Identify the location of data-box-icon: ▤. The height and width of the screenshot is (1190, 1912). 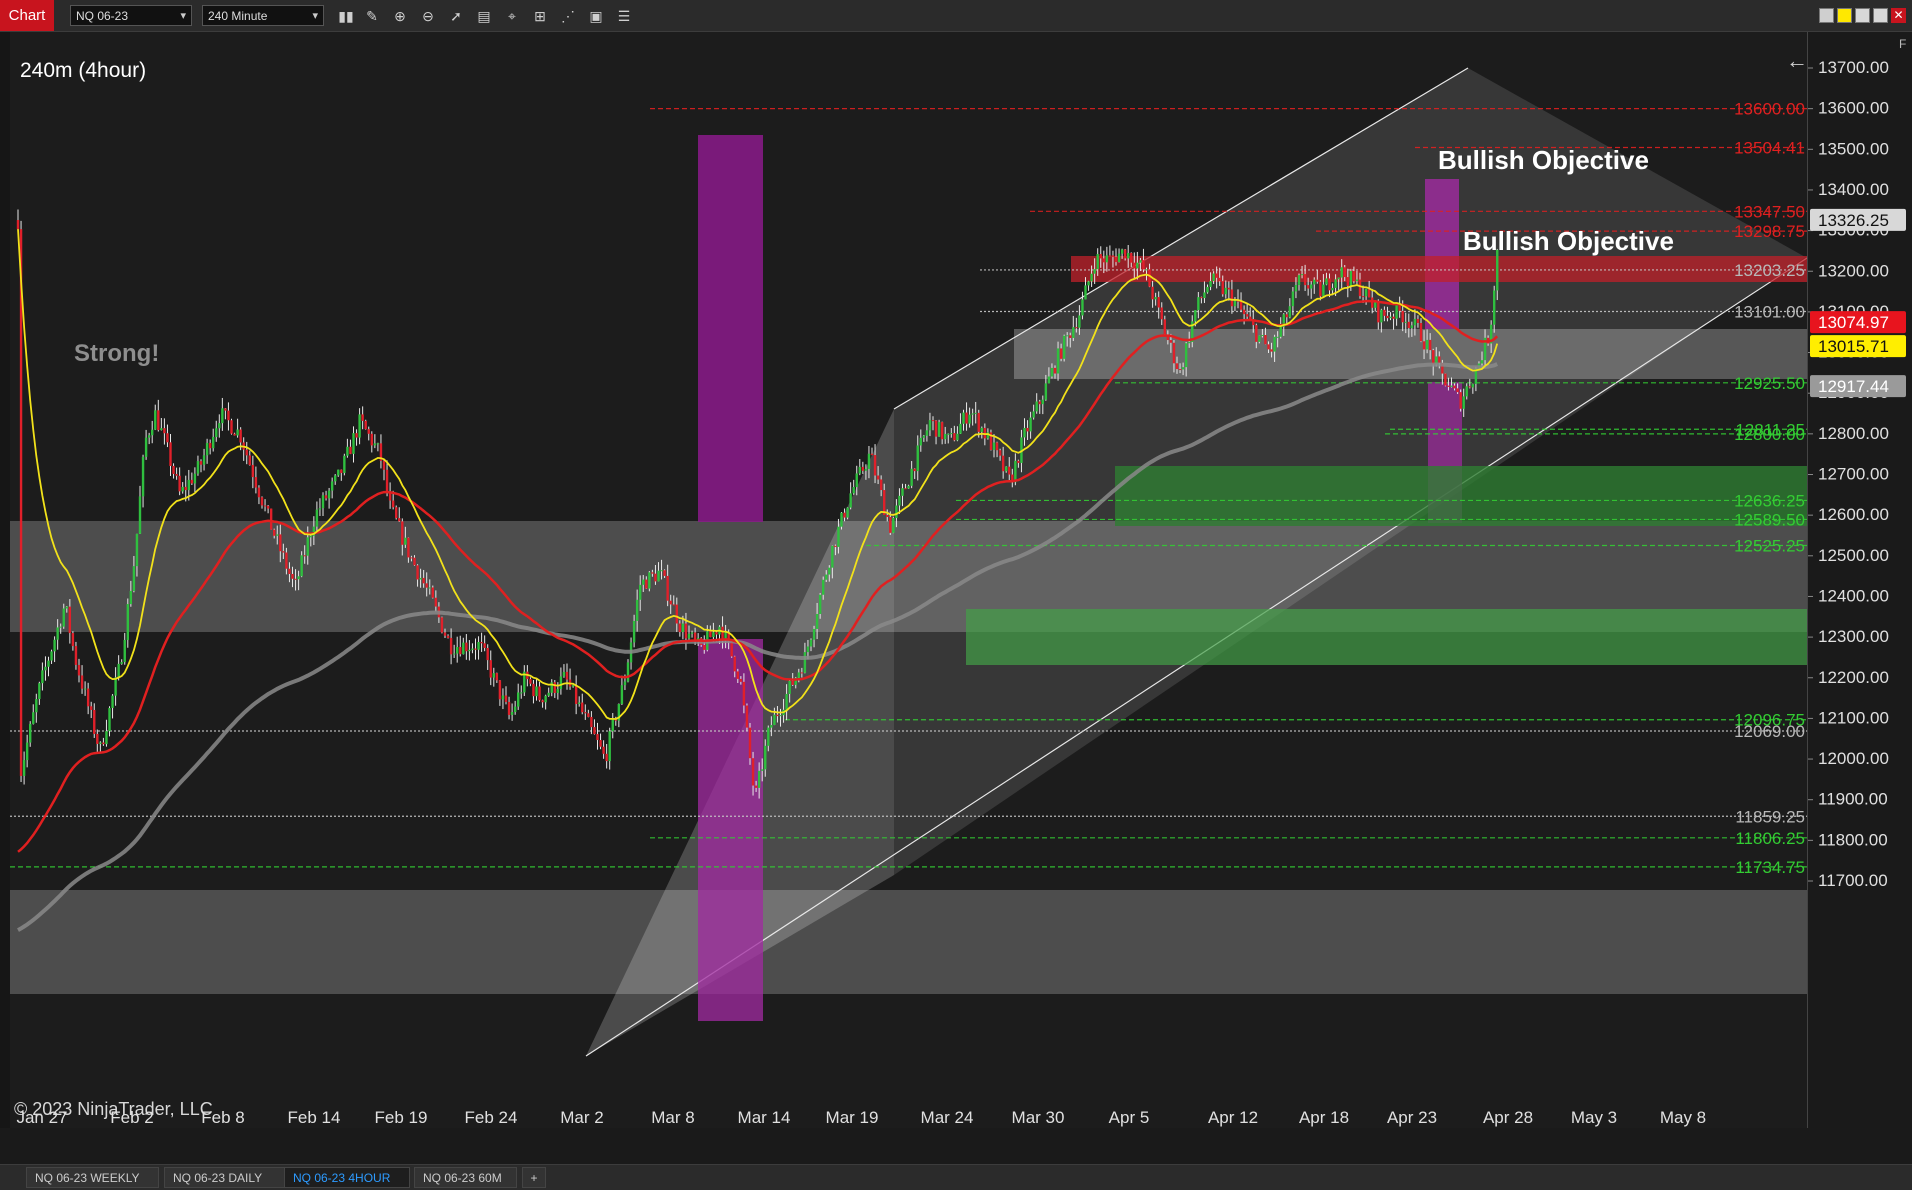
(484, 16).